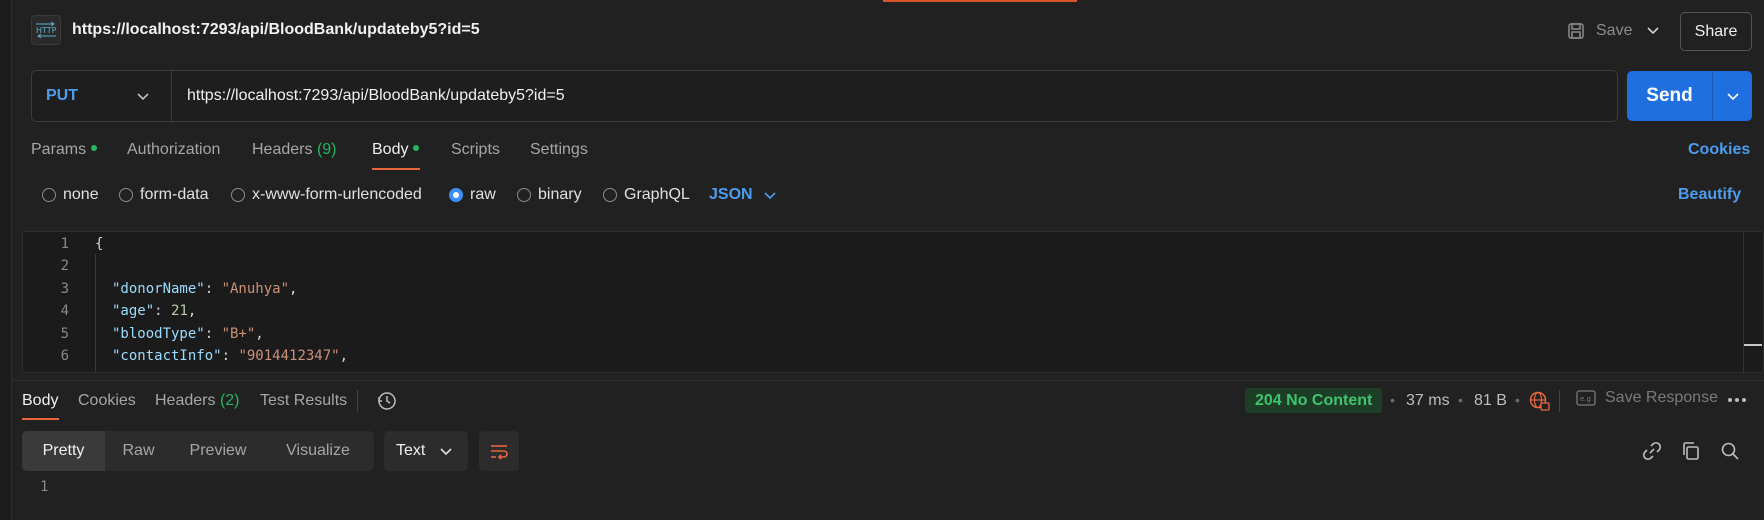 The width and height of the screenshot is (1764, 520). Describe the element at coordinates (1490, 401) in the screenshot. I see `response-size: 81 B` at that location.